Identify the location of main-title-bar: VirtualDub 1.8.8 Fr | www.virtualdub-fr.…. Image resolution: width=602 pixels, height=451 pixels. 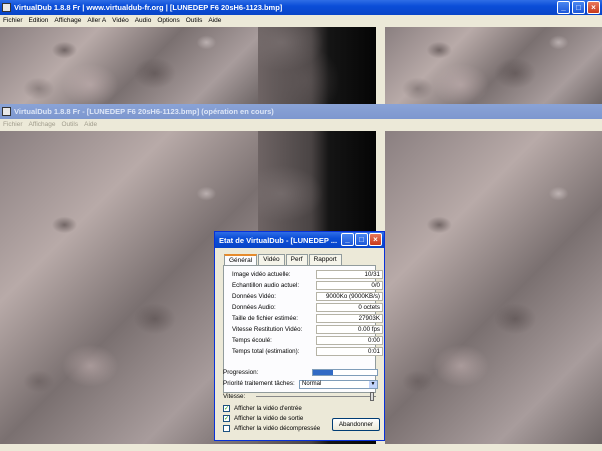
(301, 7).